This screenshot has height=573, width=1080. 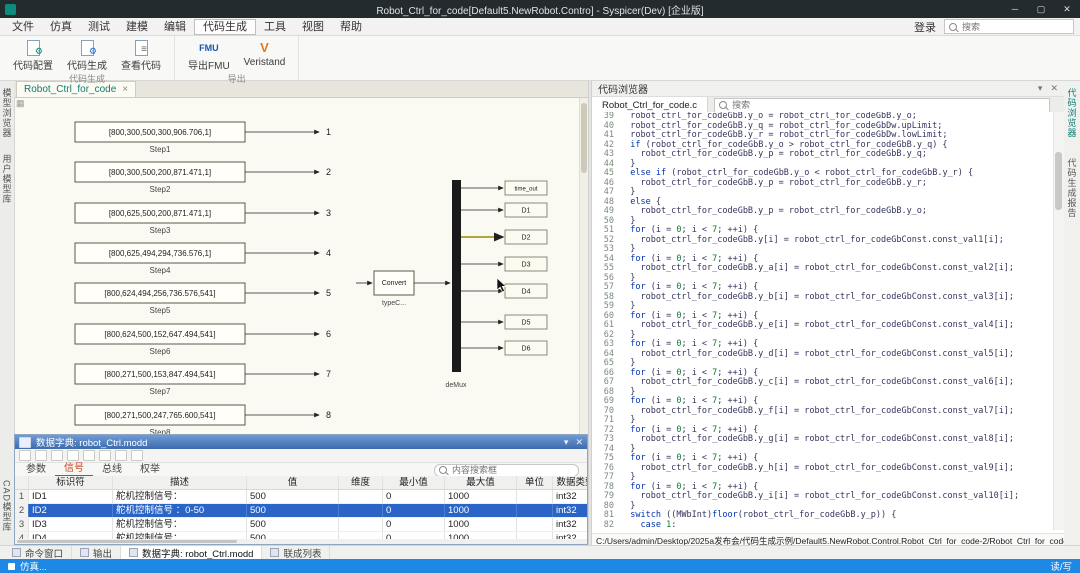 I want to click on table-row: 1 ID1 舵机控制信号： 500 0 1000 int32, so click(x=301, y=497).